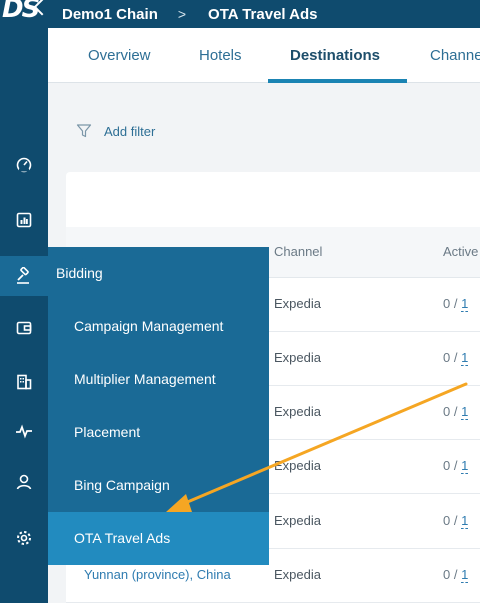 The height and width of the screenshot is (603, 480). I want to click on activity-pulse-icon, so click(24, 431).